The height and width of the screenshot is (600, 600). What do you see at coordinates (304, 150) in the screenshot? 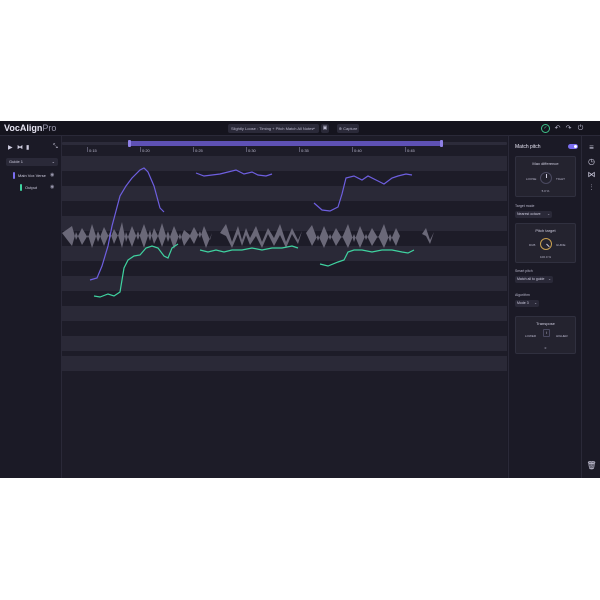
I see `tick-label: 0:35` at bounding box center [304, 150].